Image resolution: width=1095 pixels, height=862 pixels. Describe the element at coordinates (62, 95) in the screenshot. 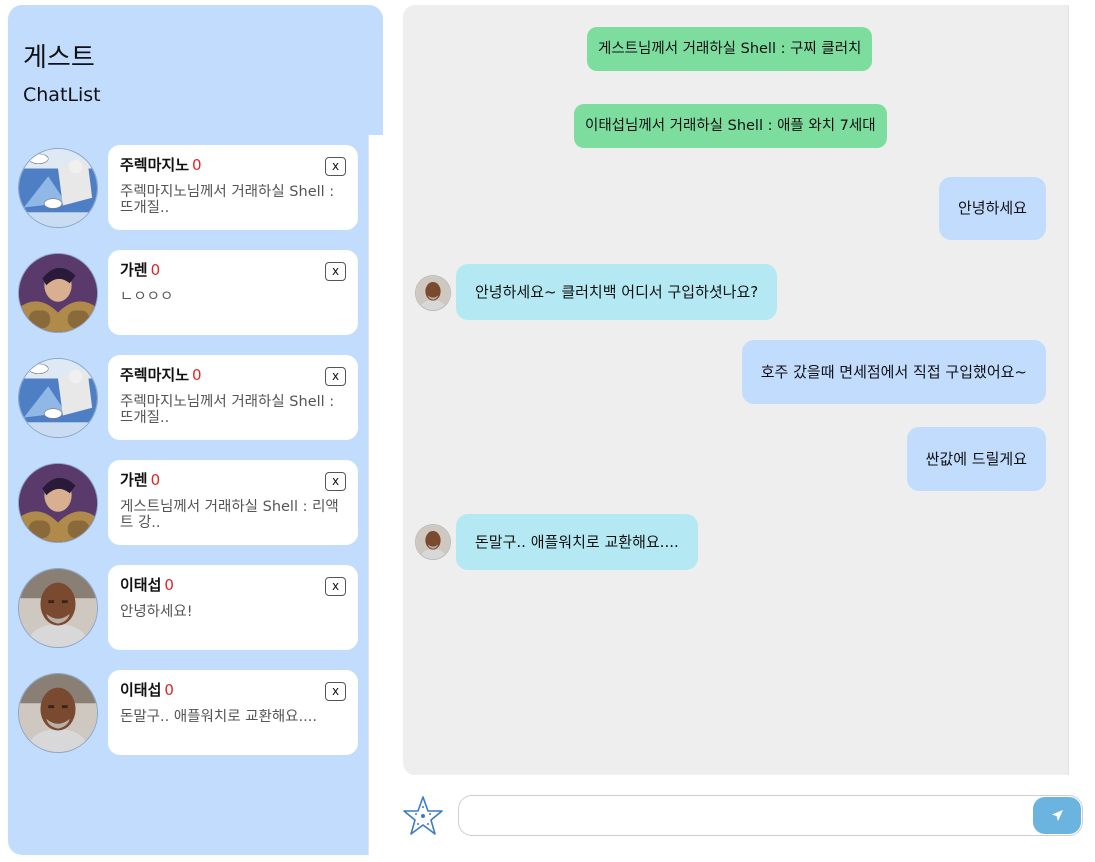

I see `chat-list-title: ChatList` at that location.